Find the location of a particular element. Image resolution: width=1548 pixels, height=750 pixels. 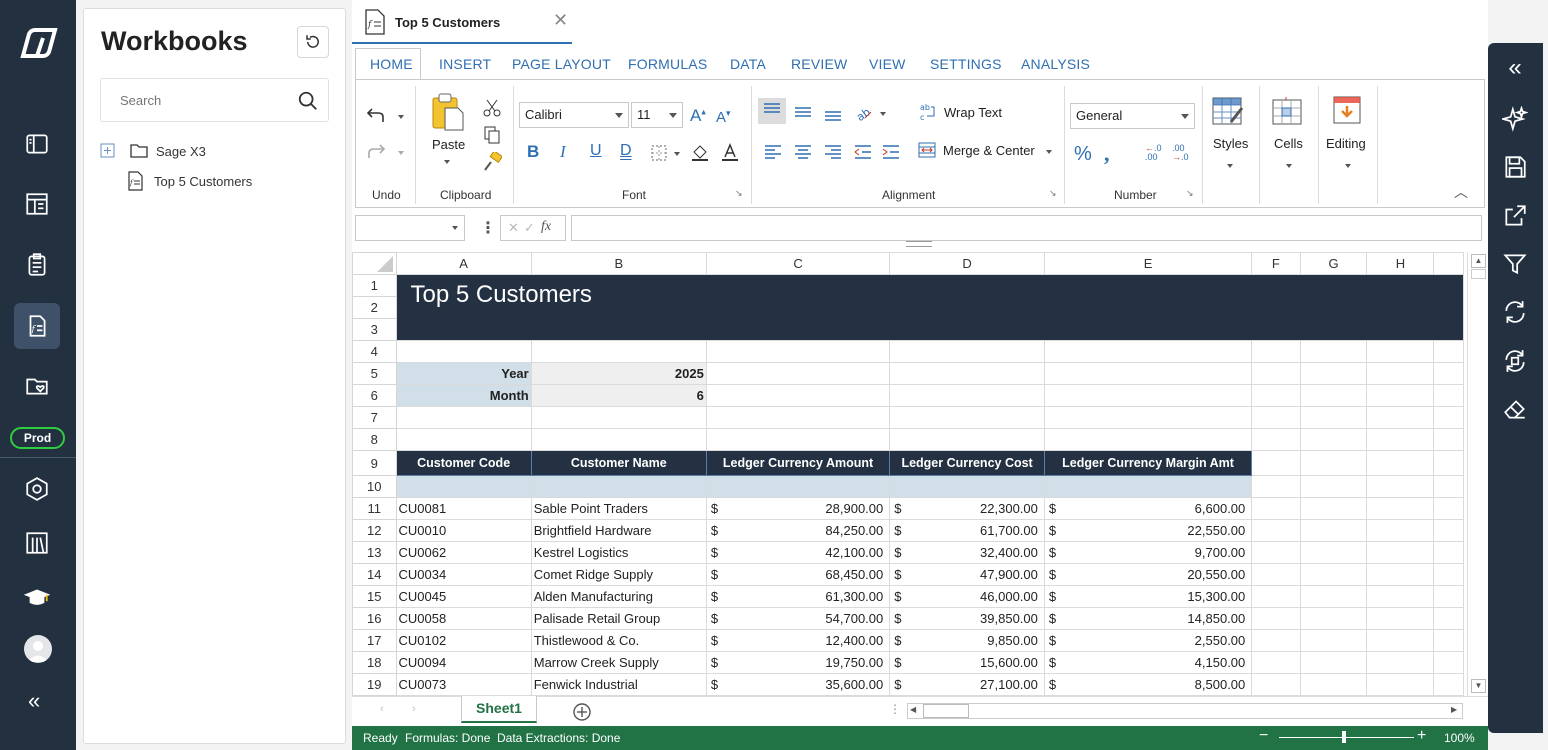

amount-cell: $47,900.00 is located at coordinates (967, 574).